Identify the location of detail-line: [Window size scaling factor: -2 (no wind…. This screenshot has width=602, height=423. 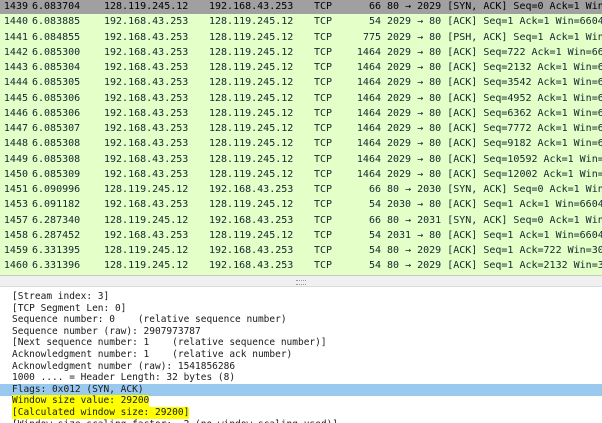
(301, 421).